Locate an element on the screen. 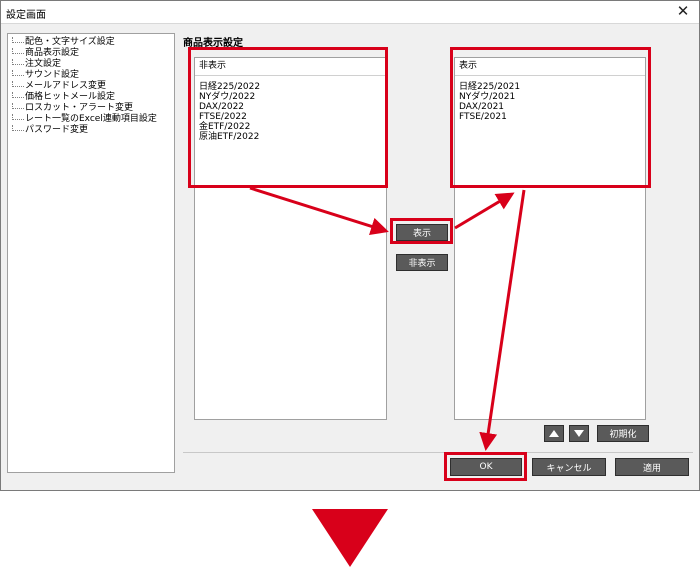 The height and width of the screenshot is (567, 700). arrow-to-ok-button is located at coordinates (502, 320).